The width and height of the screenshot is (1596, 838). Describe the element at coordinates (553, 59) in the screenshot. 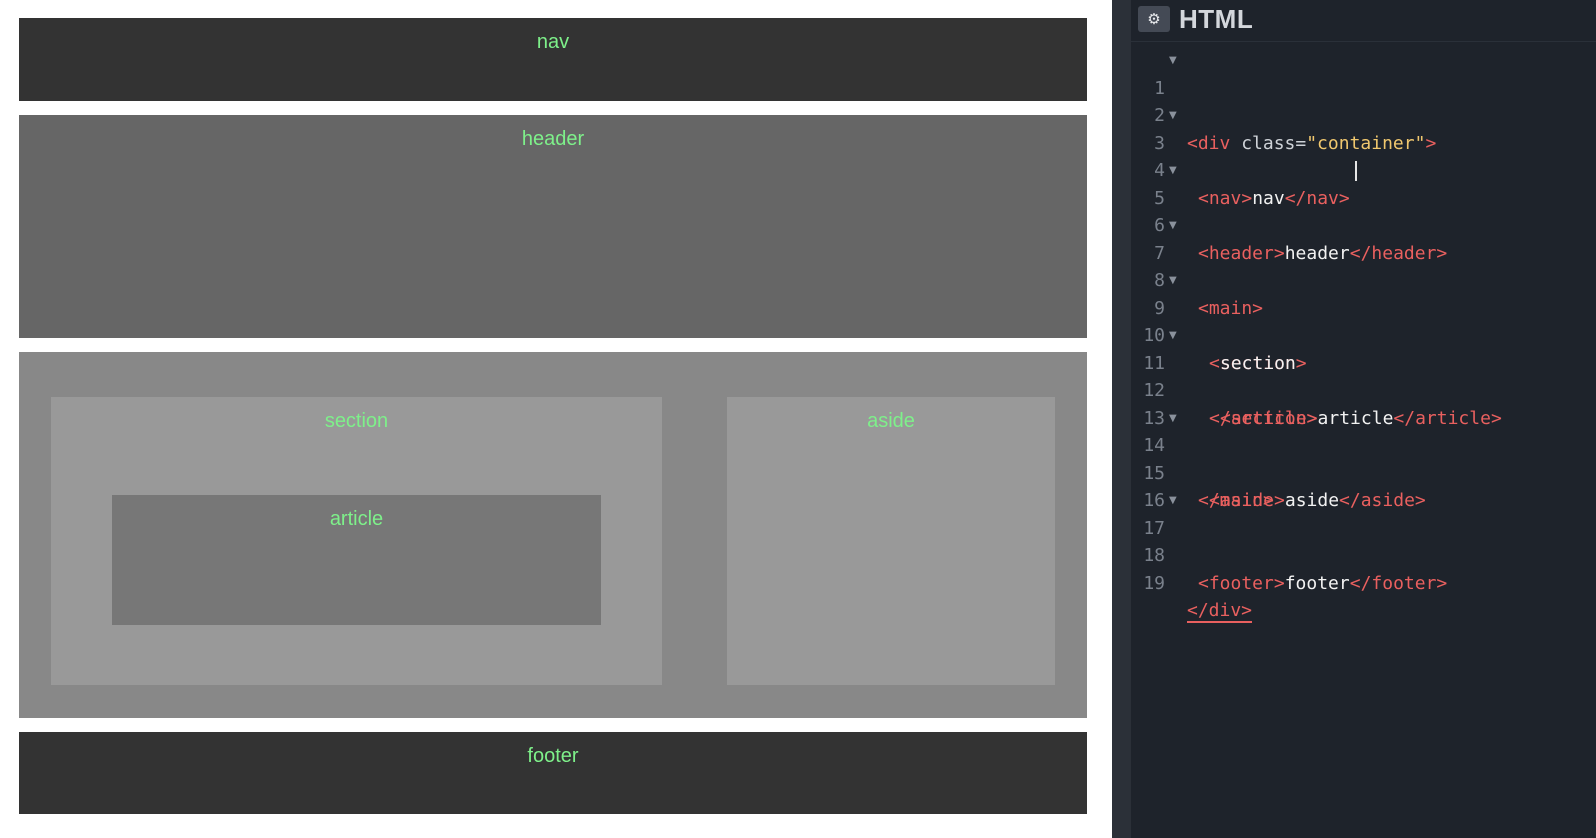

I see `nav-block: nav` at that location.